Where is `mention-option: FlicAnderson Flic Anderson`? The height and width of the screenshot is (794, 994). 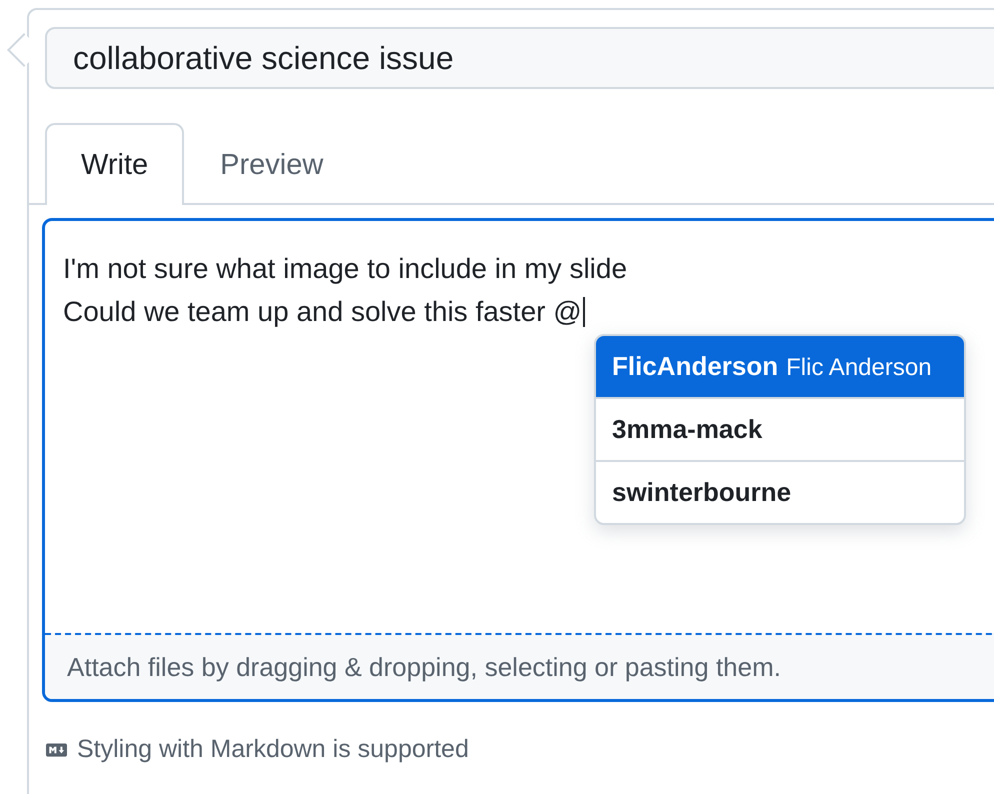 mention-option: FlicAnderson Flic Anderson is located at coordinates (780, 366).